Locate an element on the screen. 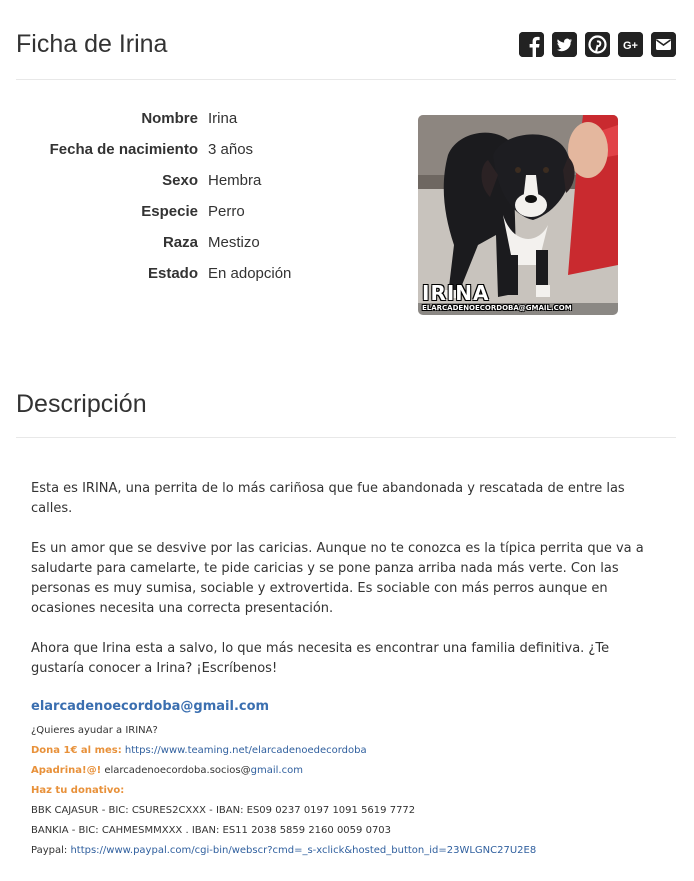 The image size is (694, 881). fact-value: 3 años is located at coordinates (231, 149).